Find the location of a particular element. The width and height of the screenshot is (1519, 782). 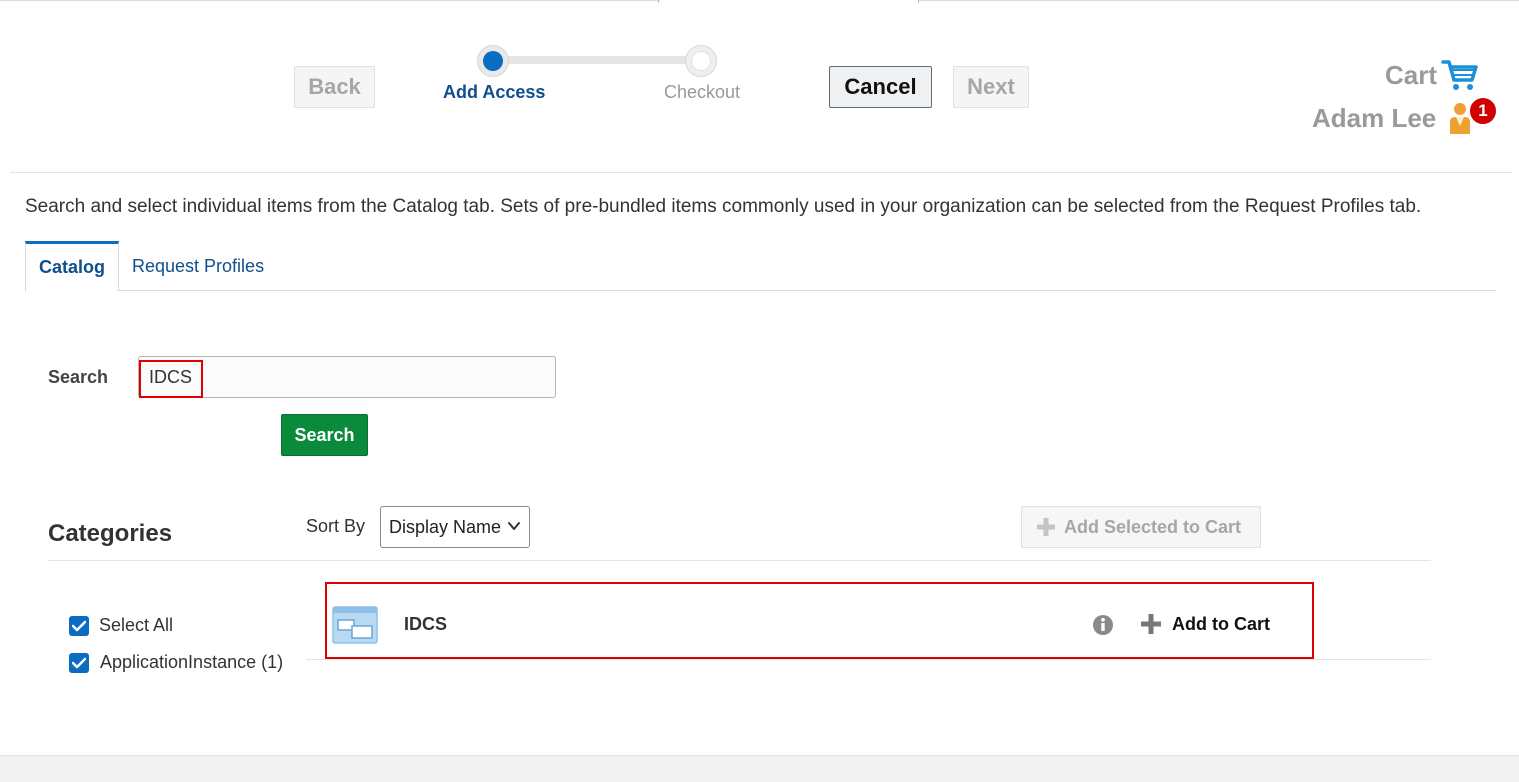

info-icon is located at coordinates (1103, 627).